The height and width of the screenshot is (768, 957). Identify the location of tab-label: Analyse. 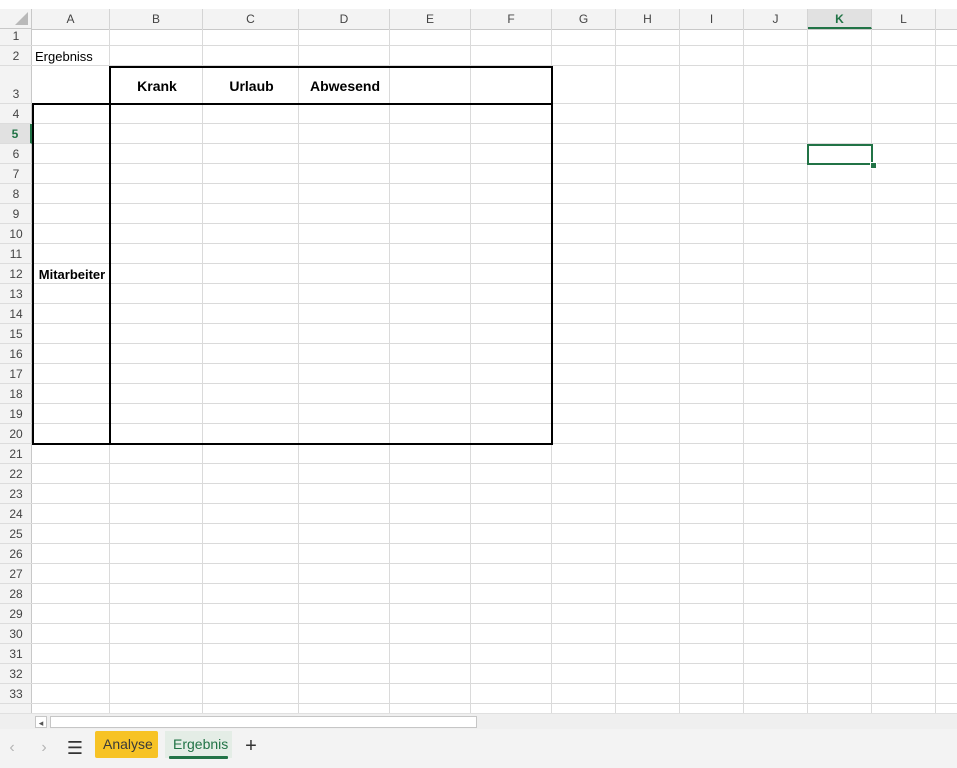
(128, 744).